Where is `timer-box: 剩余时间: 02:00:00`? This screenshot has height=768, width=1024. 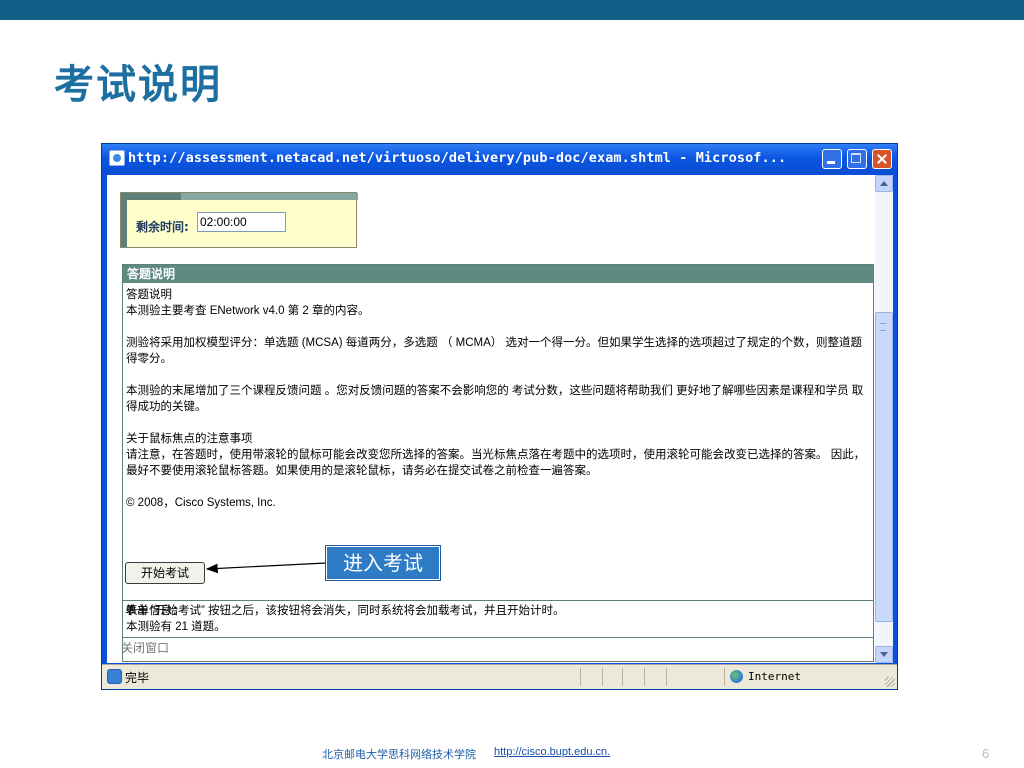 timer-box: 剩余时间: 02:00:00 is located at coordinates (239, 220).